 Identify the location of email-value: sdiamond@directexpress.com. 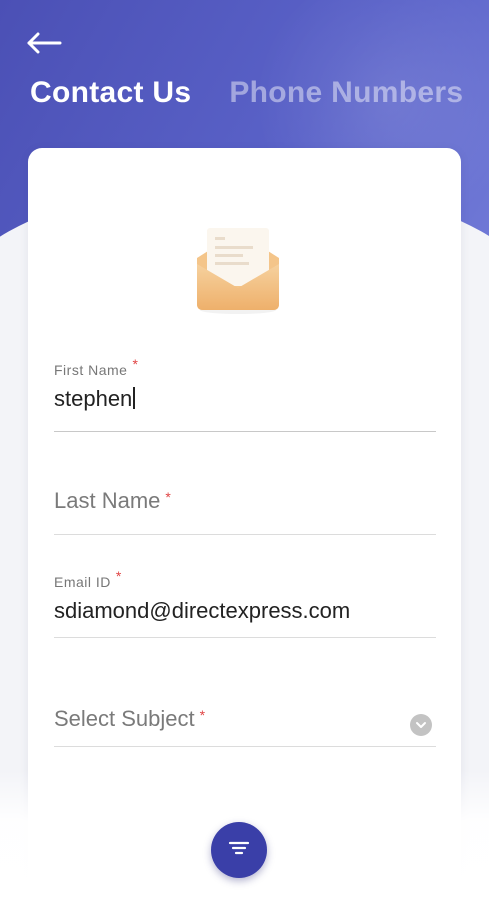
(202, 610).